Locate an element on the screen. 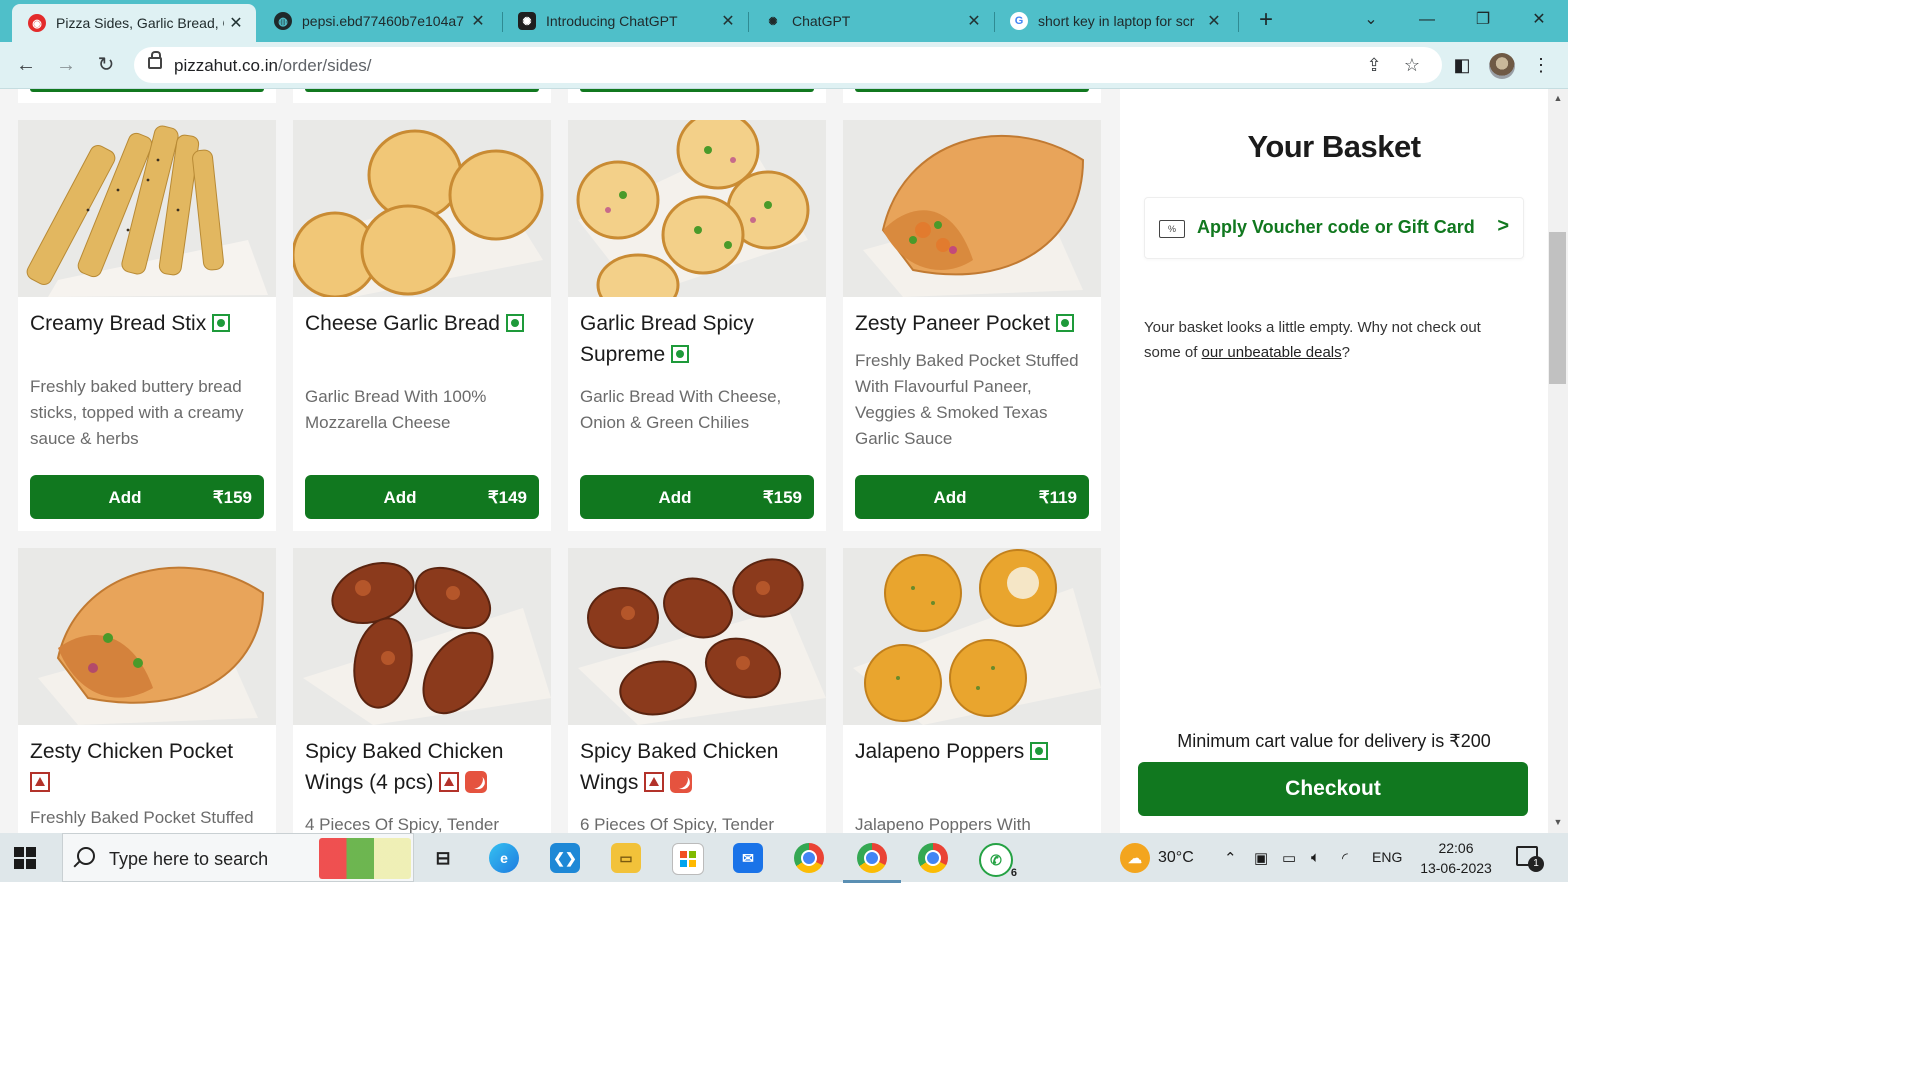 This screenshot has width=1920, height=1080. notification-center-icon: 1 is located at coordinates (1530, 859).